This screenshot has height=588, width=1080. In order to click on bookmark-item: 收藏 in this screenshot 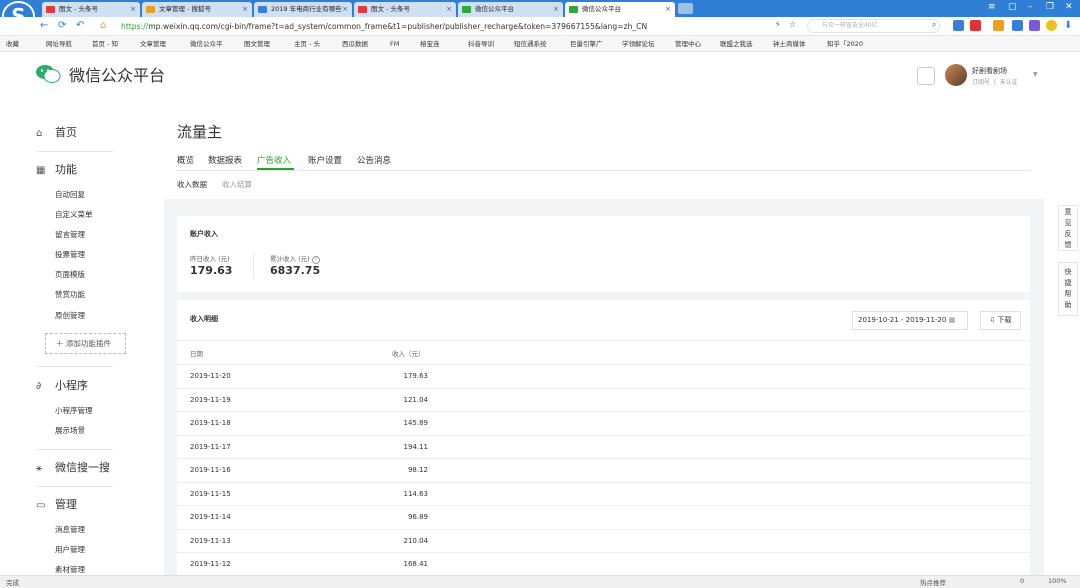, I will do `click(12, 44)`.